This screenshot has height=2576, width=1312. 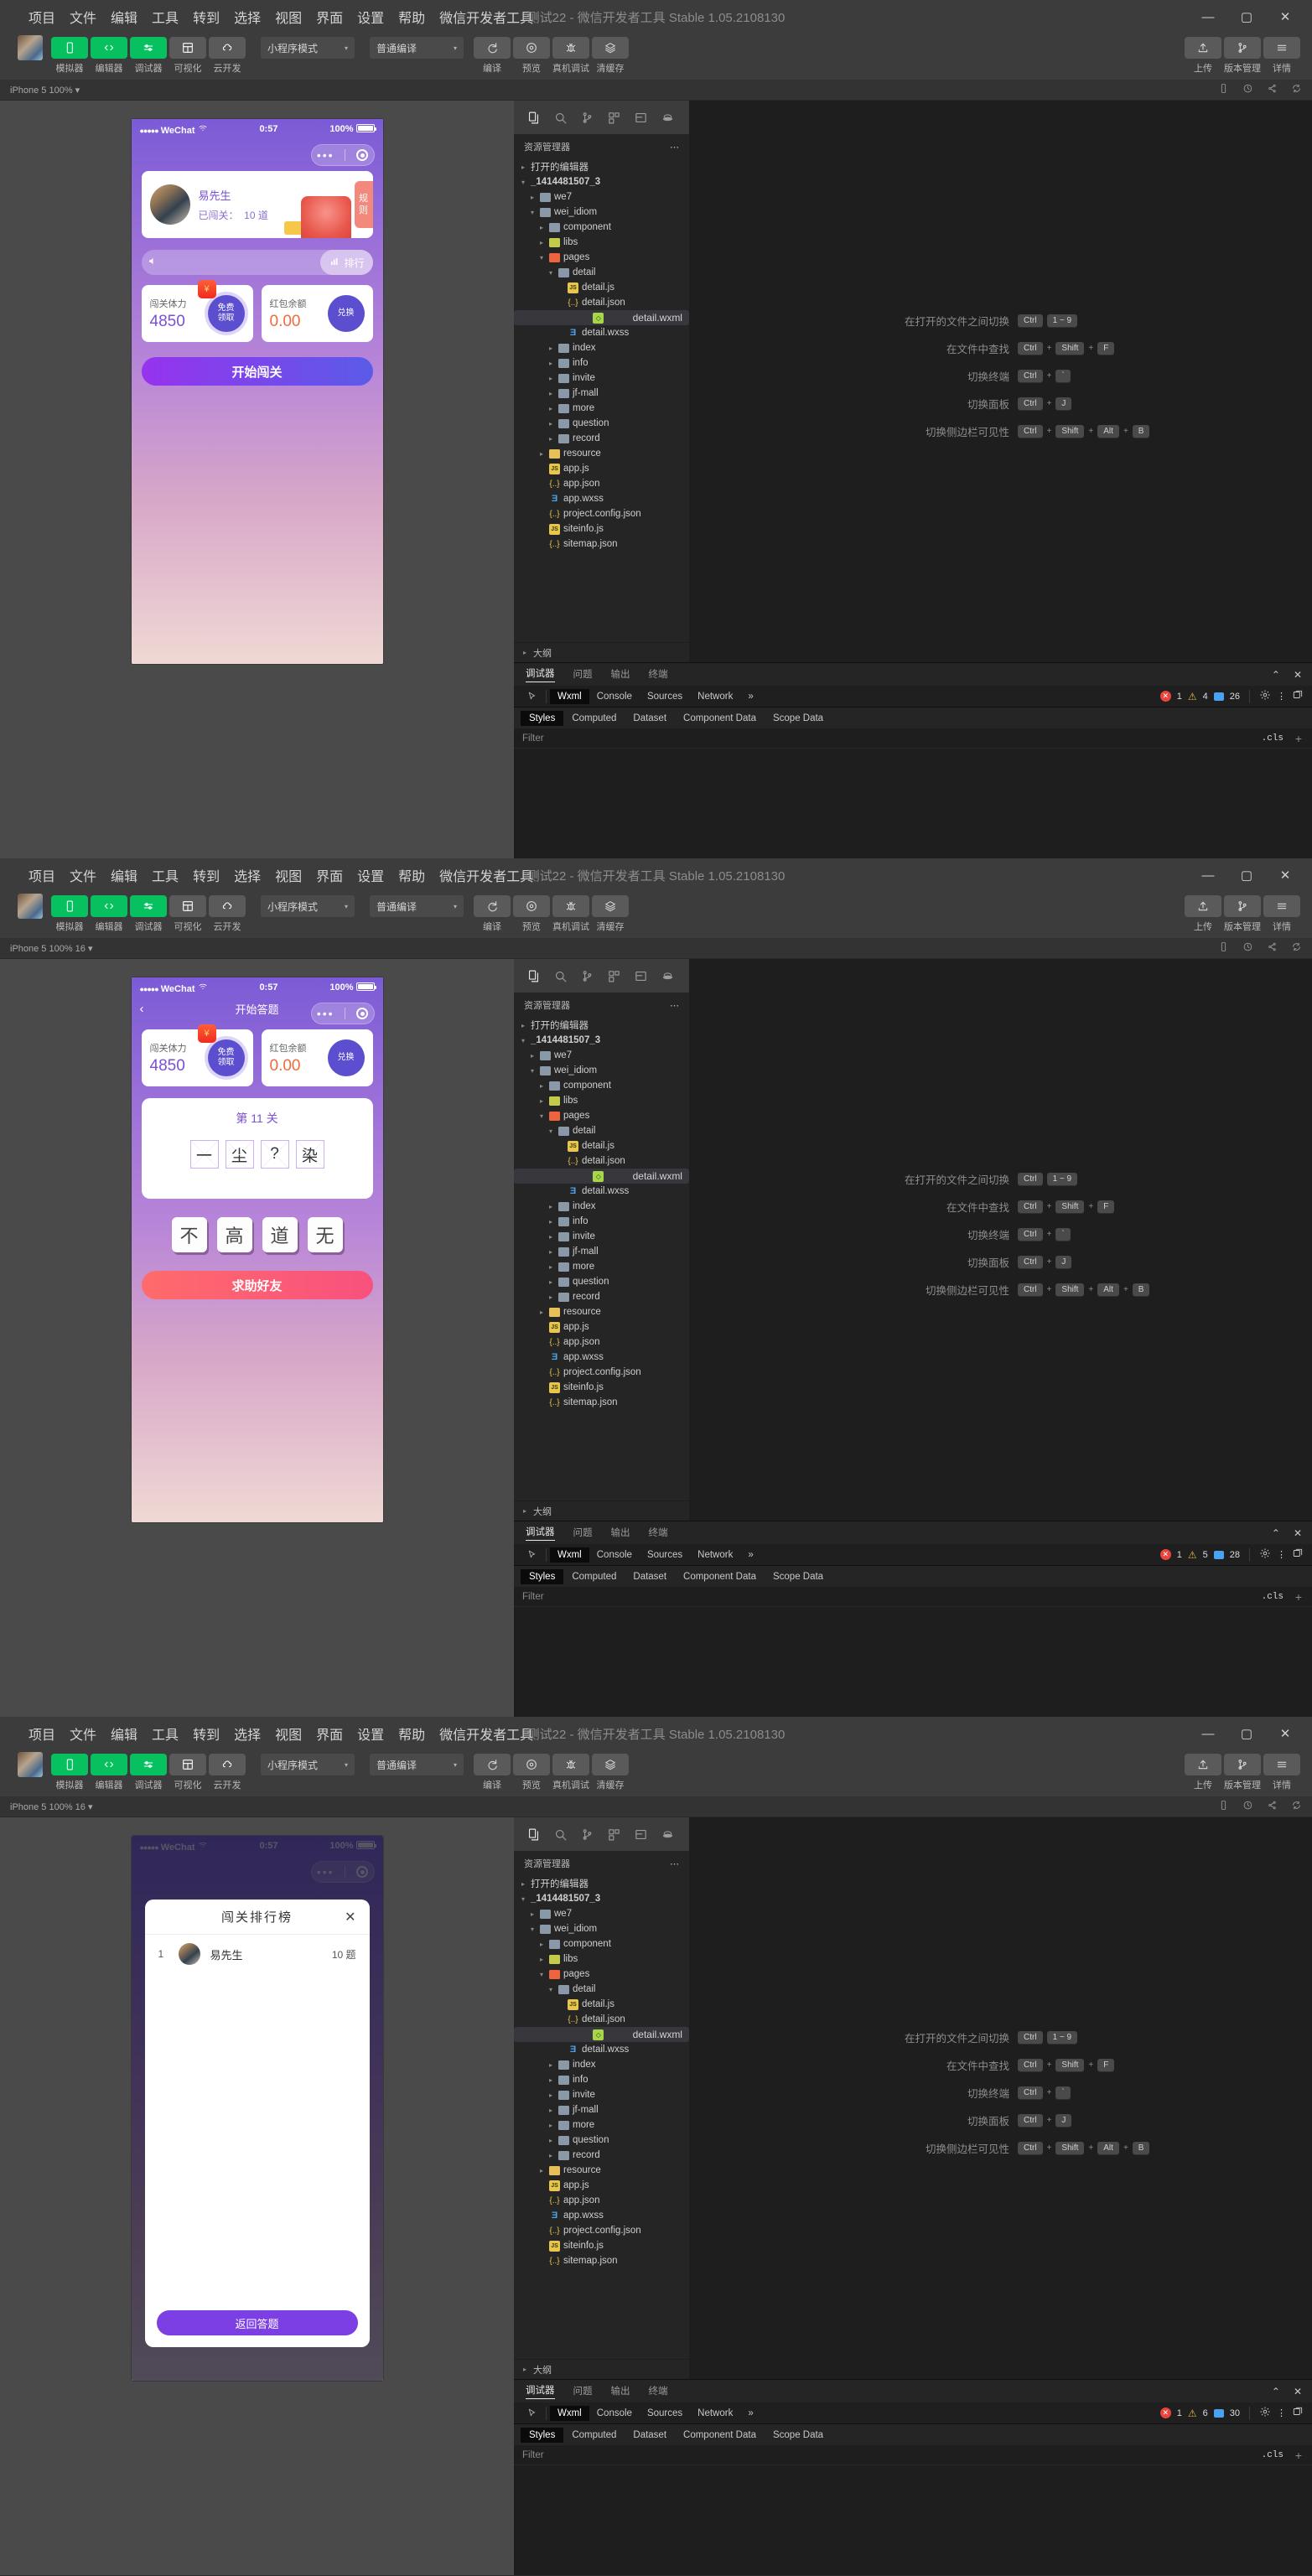 What do you see at coordinates (1208, 875) in the screenshot?
I see `minimize-button: —` at bounding box center [1208, 875].